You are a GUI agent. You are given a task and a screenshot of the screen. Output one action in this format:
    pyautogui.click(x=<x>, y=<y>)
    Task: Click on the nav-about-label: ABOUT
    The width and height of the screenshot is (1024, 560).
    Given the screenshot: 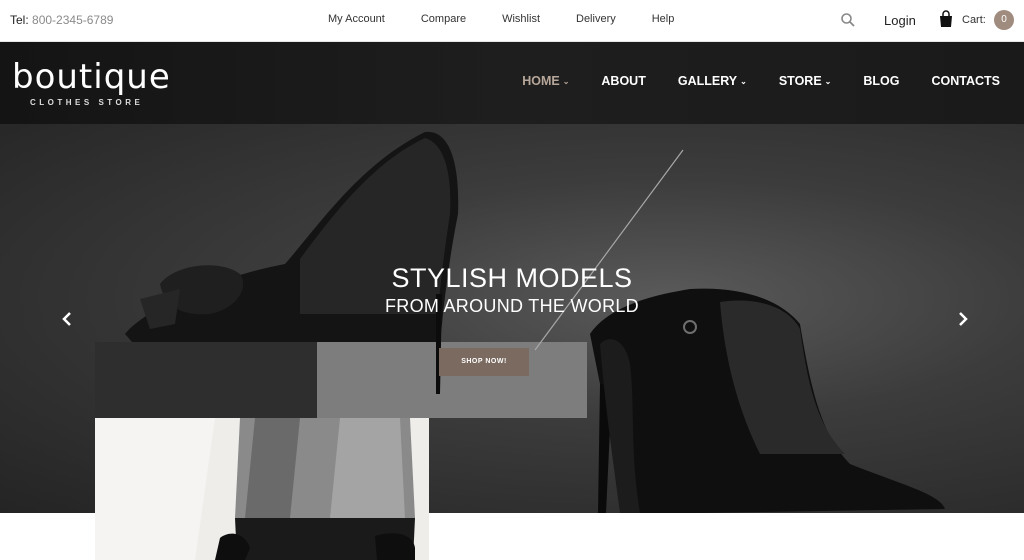 What is the action you would take?
    pyautogui.click(x=623, y=81)
    